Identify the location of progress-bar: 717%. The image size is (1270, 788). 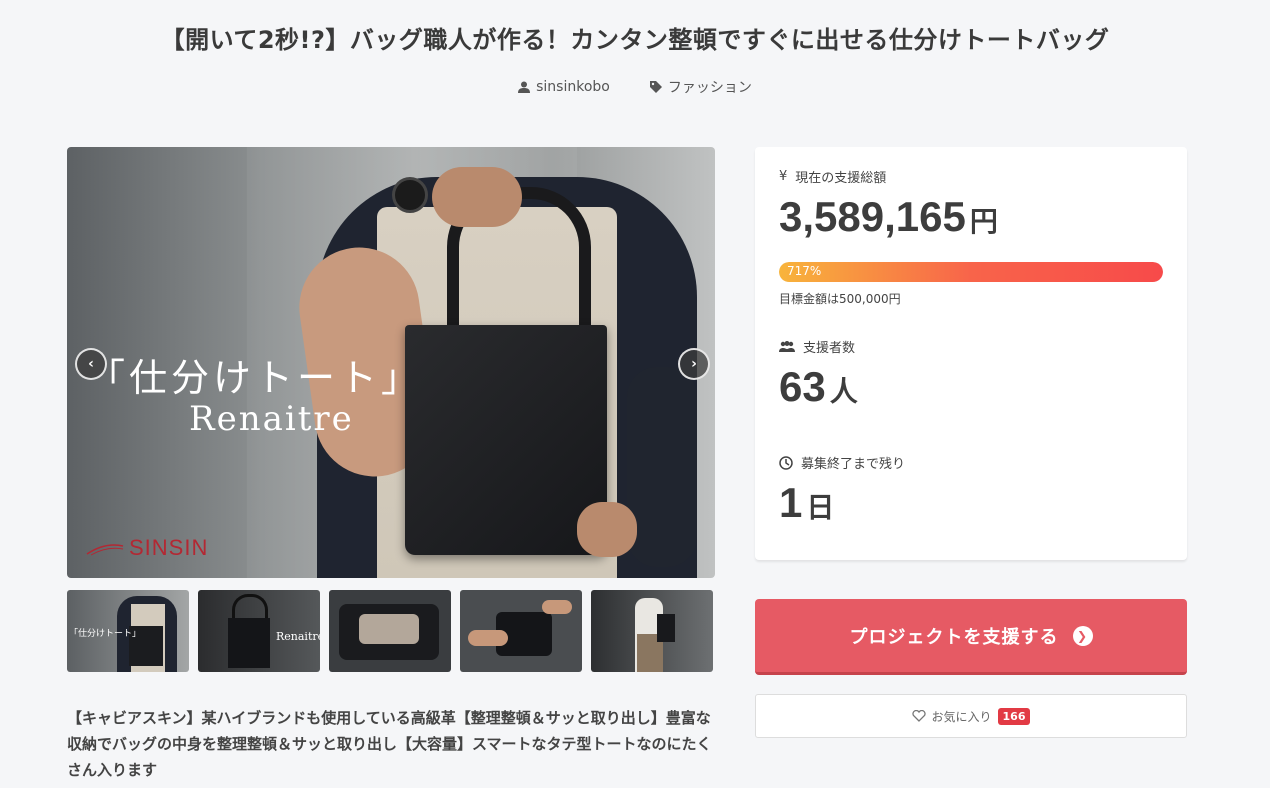
(971, 272).